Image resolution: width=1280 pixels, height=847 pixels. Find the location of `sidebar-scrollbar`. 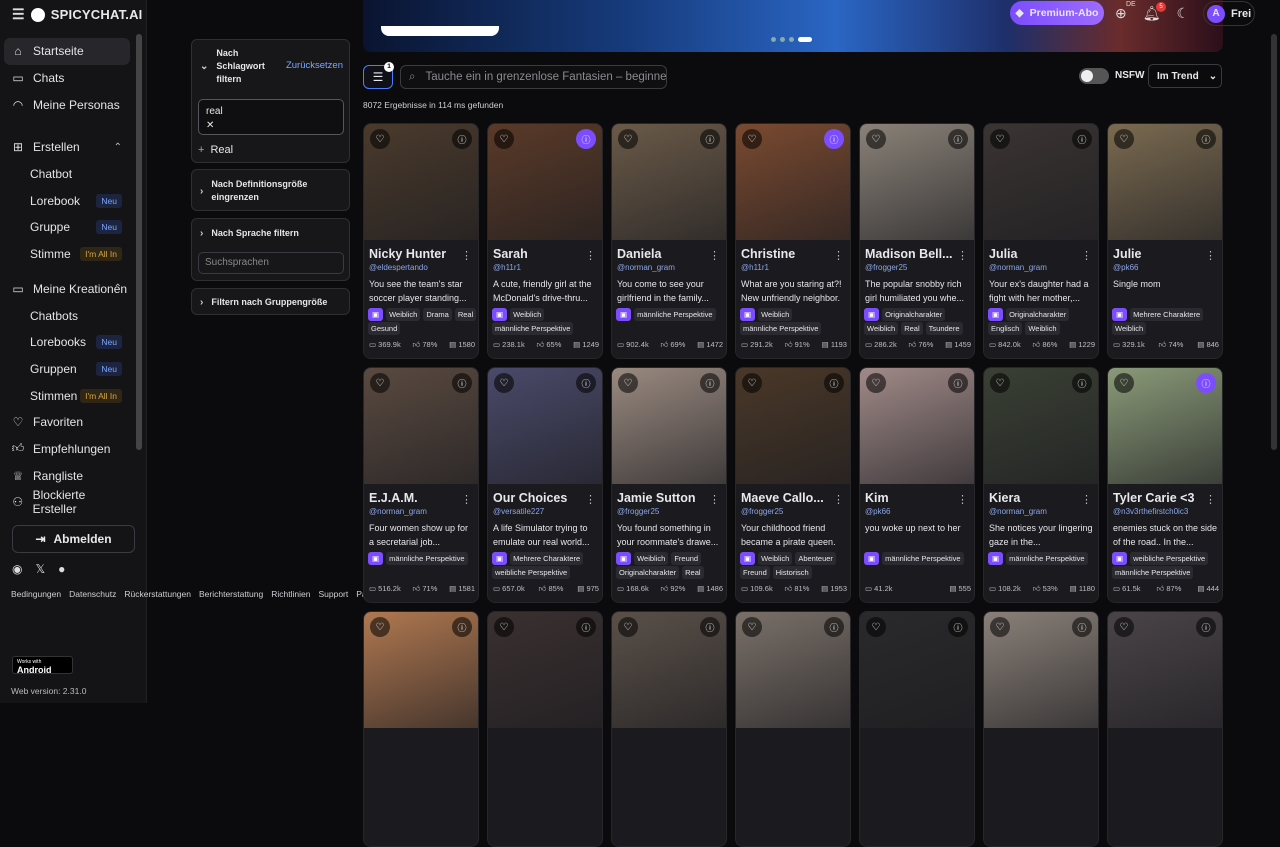

sidebar-scrollbar is located at coordinates (139, 242).